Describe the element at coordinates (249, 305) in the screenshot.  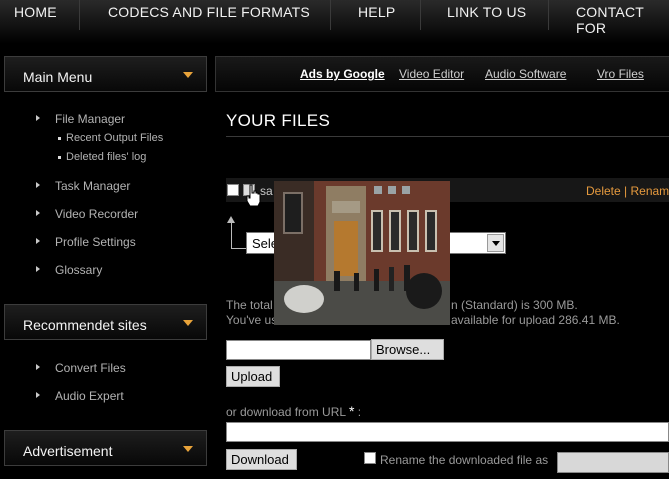
I see `storage-info-line1-start: The total` at that location.